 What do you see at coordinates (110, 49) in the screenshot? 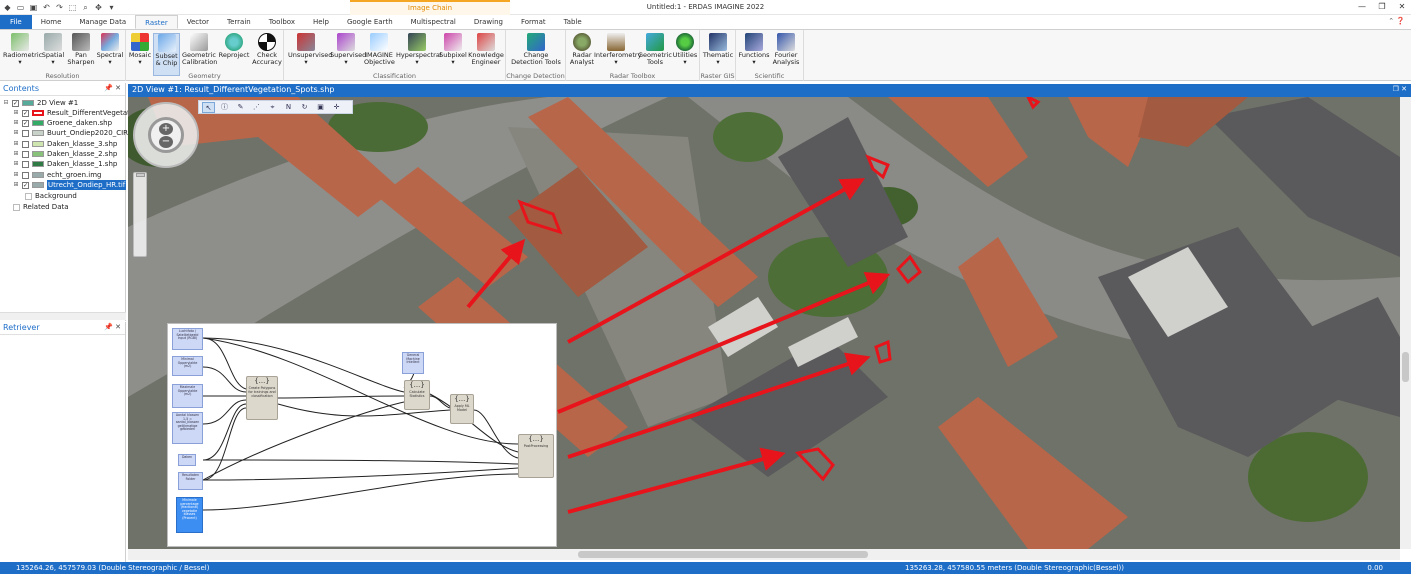
I see `spectral-button: Spectral ▾` at bounding box center [110, 49].